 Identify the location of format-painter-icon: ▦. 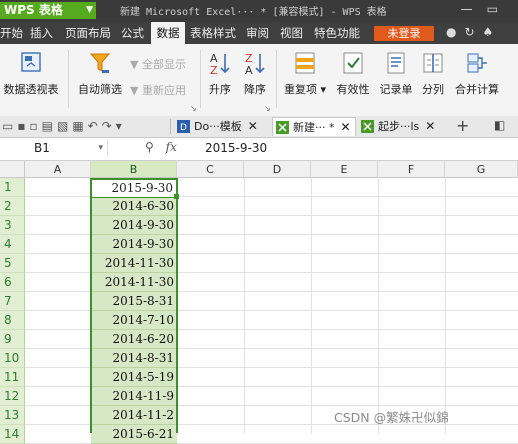
(79, 126).